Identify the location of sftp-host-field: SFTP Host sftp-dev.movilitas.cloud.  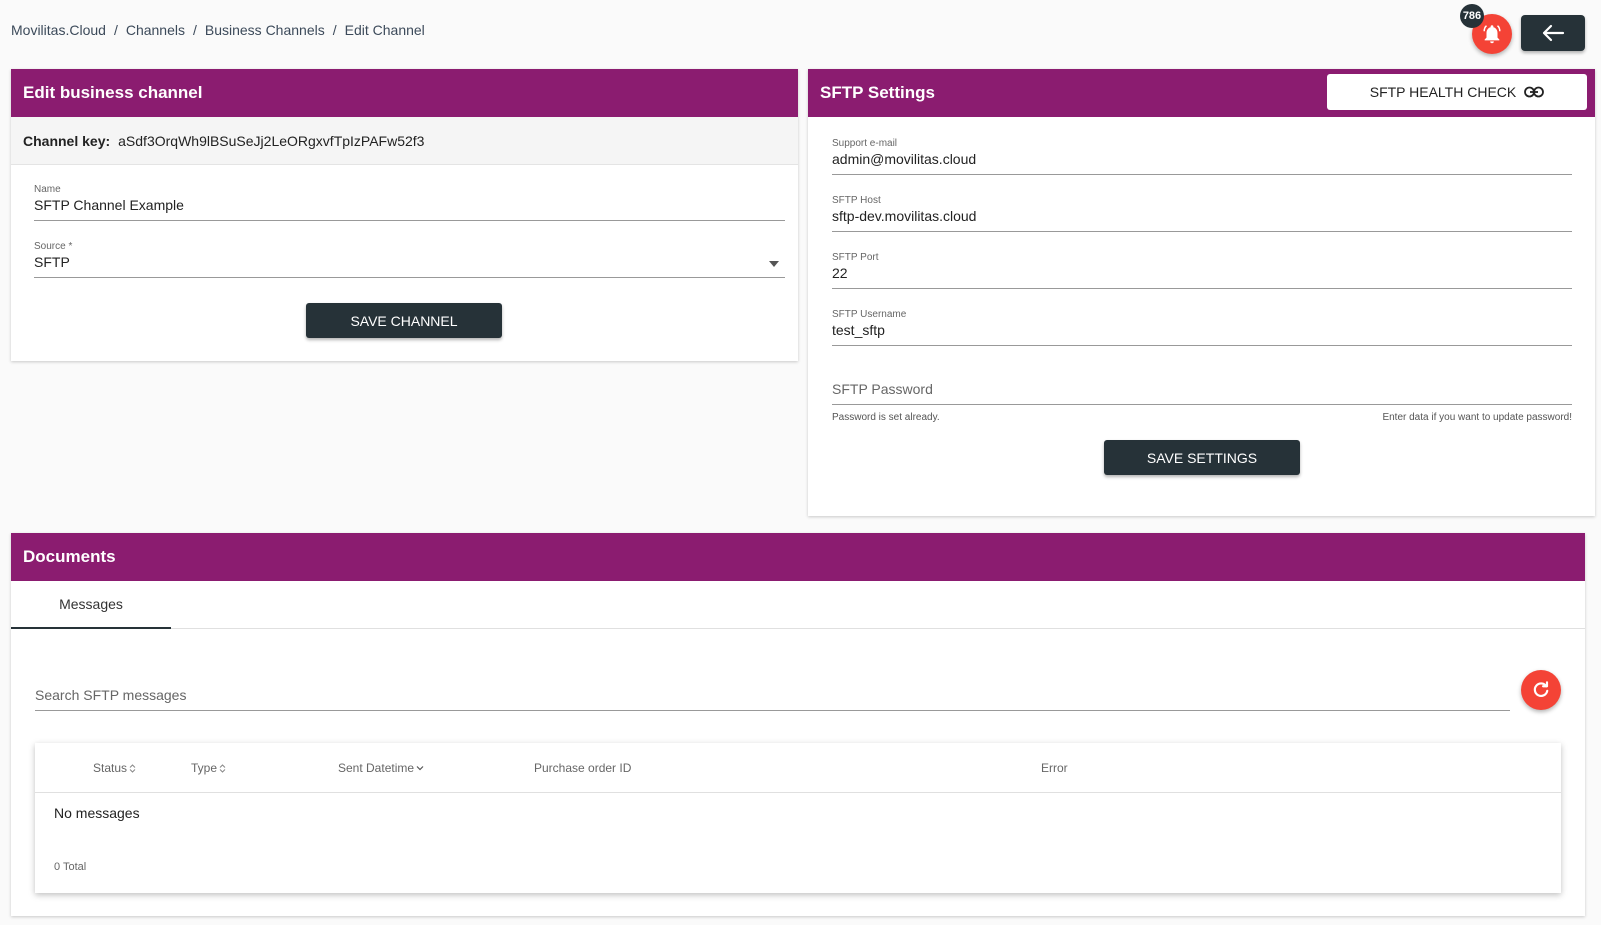
(1202, 213).